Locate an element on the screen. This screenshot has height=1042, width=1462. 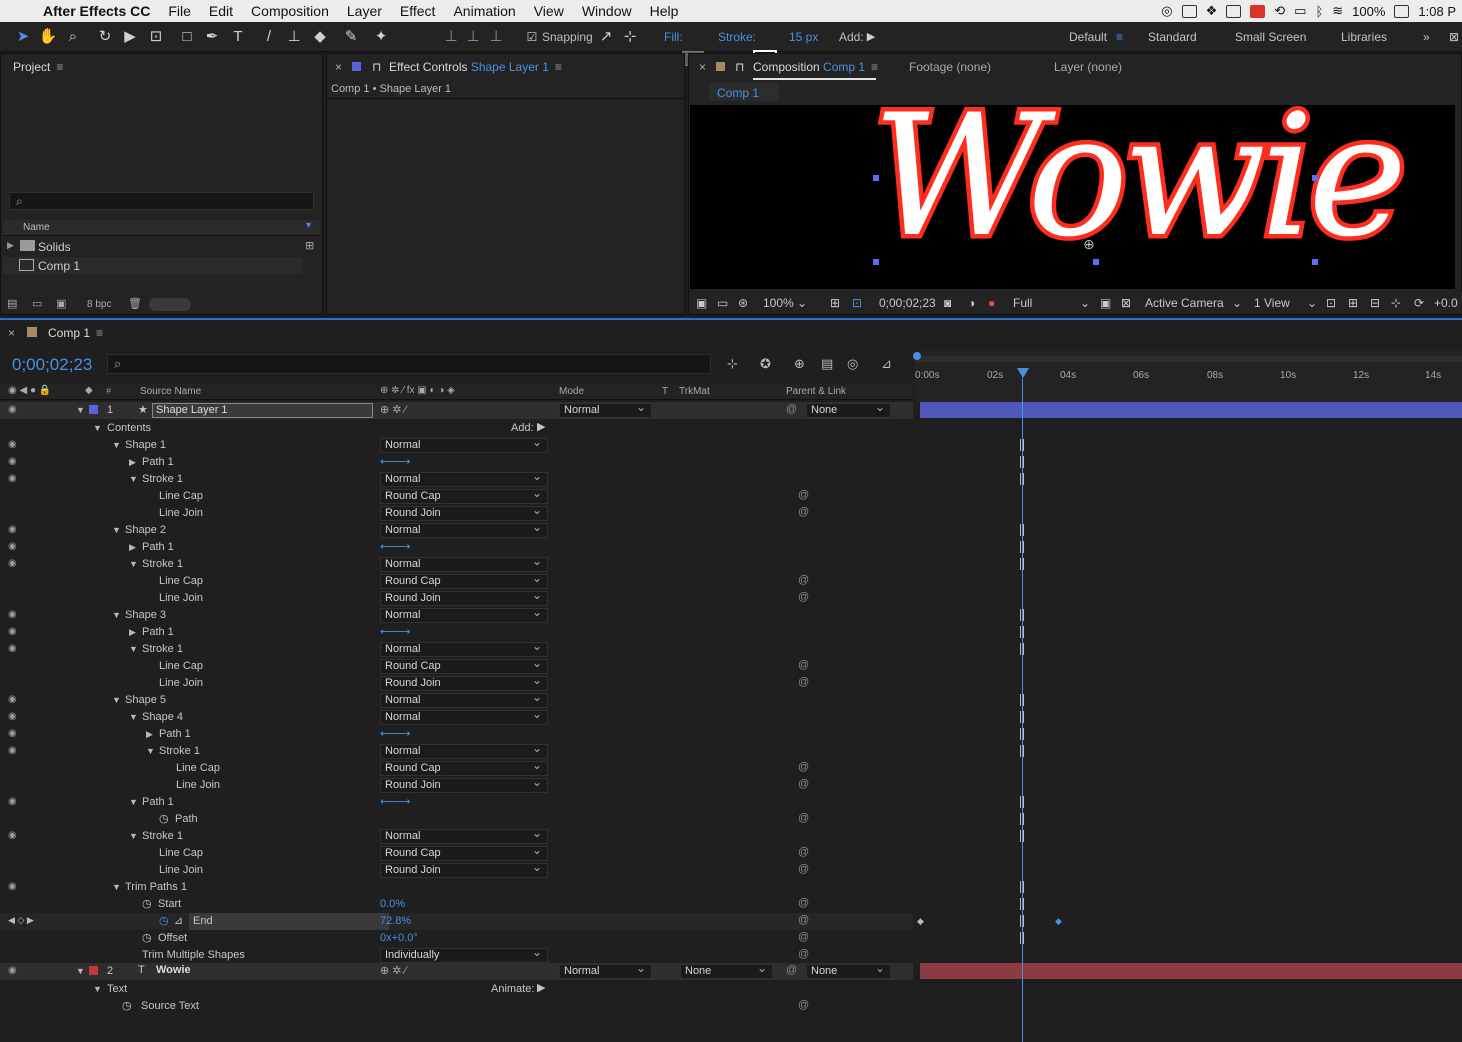
local-axis-icon: ⊥ is located at coordinates (451, 37).